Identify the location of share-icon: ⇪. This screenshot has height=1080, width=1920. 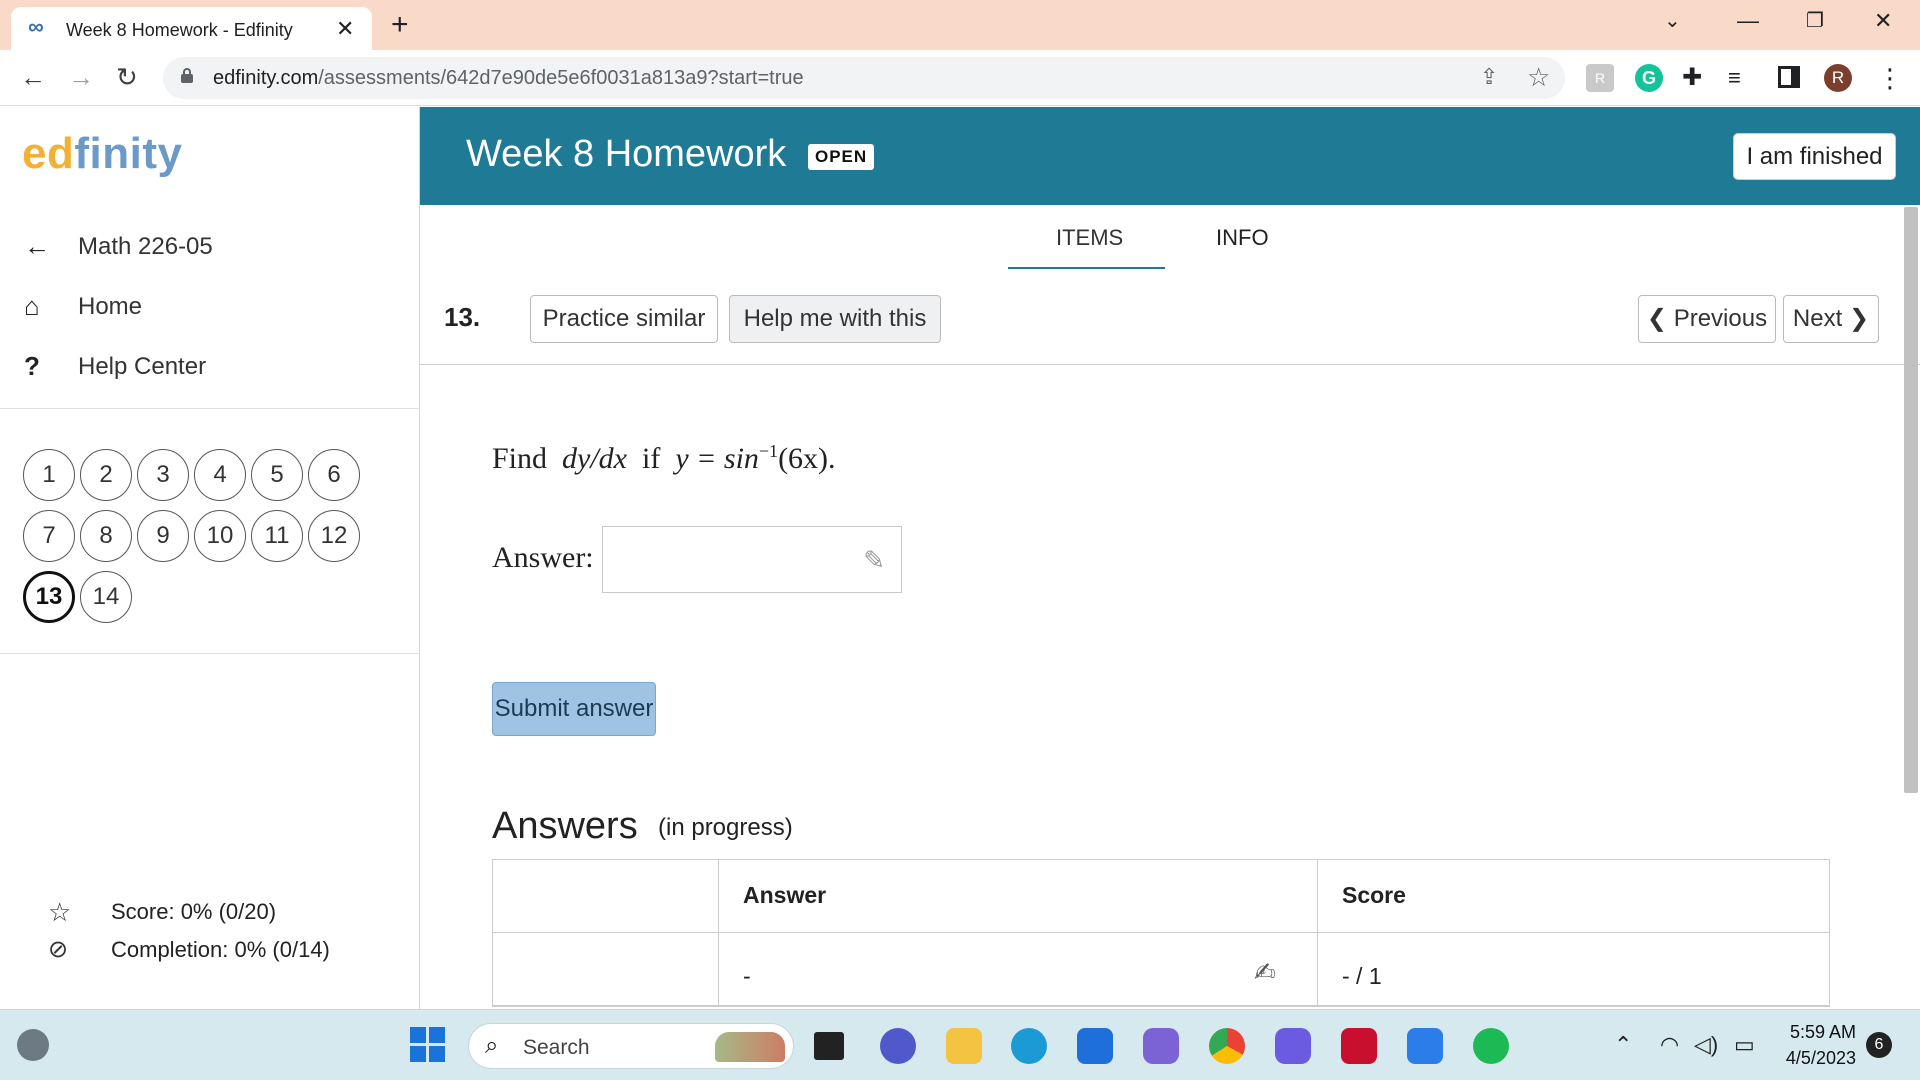
(1489, 77).